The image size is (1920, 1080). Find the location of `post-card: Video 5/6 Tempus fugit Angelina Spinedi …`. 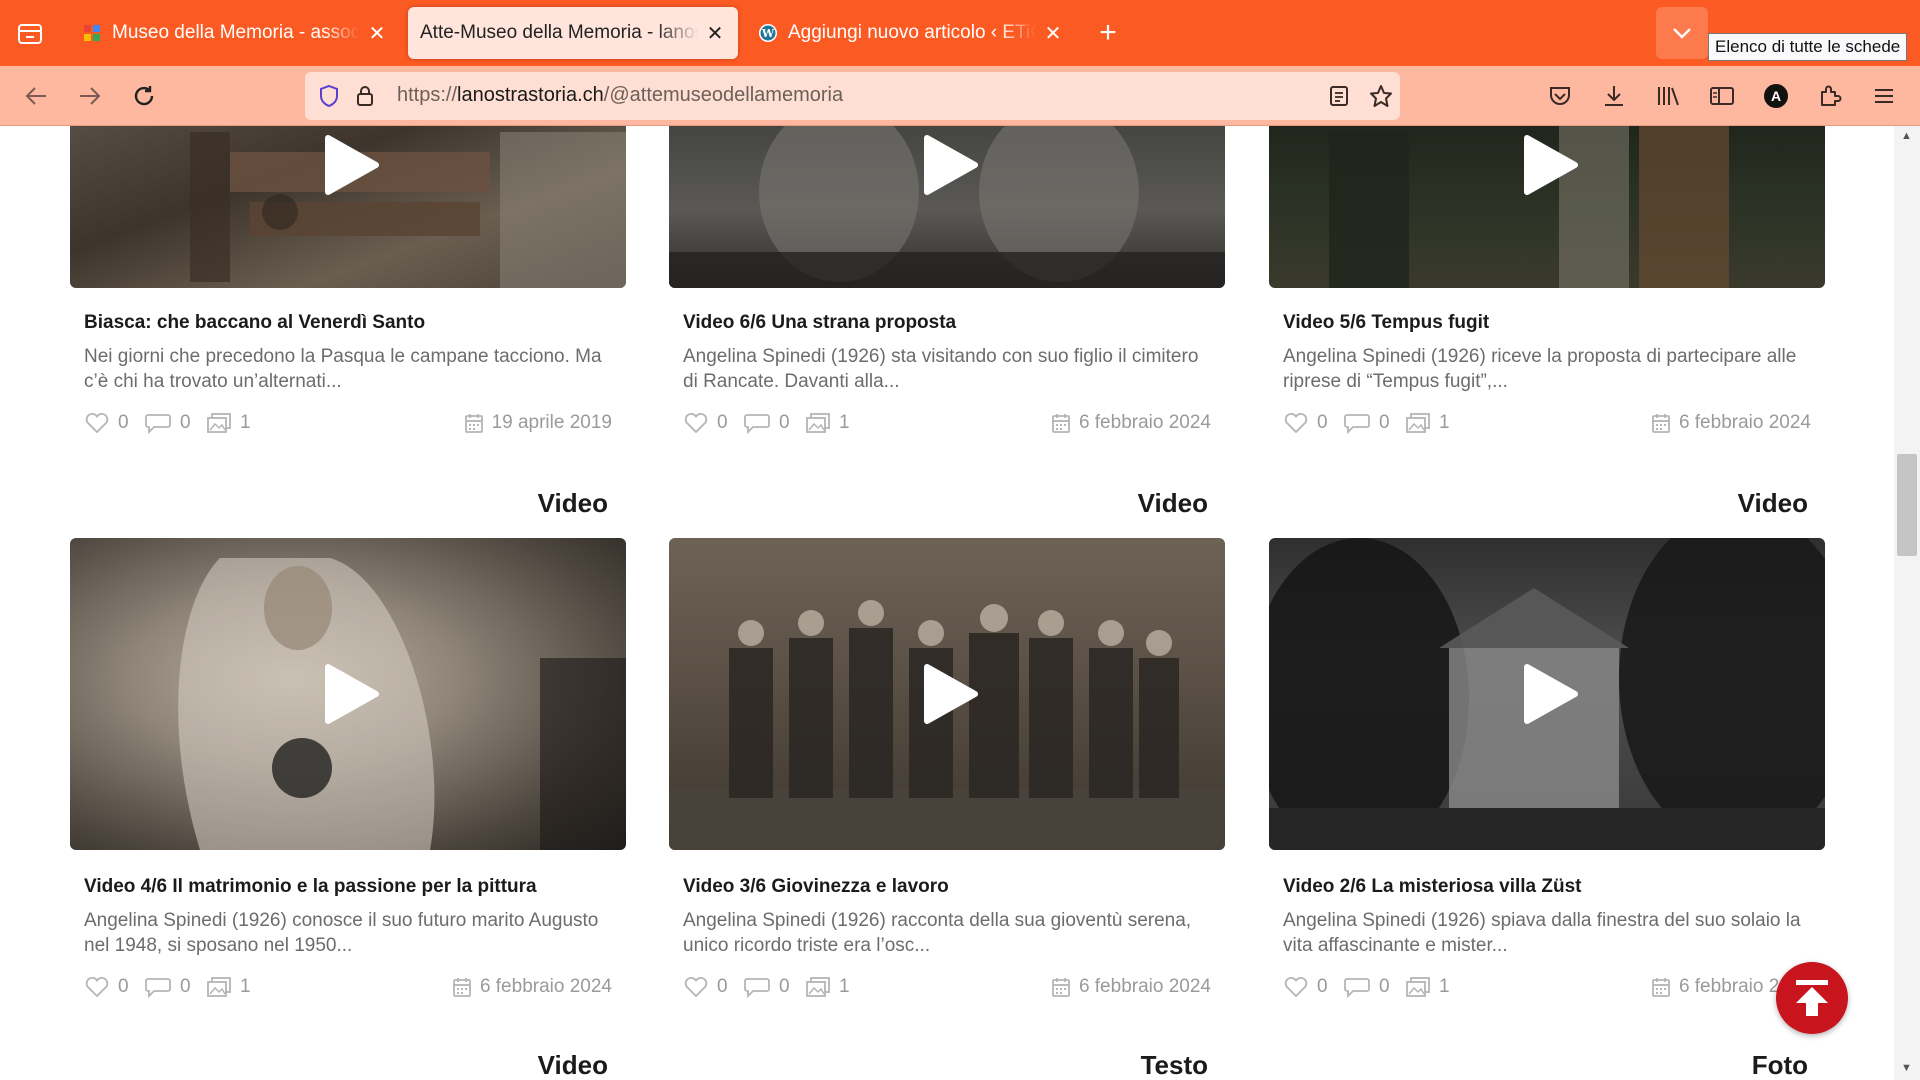

post-card: Video 5/6 Tempus fugit Angelina Spinedi … is located at coordinates (1547, 291).